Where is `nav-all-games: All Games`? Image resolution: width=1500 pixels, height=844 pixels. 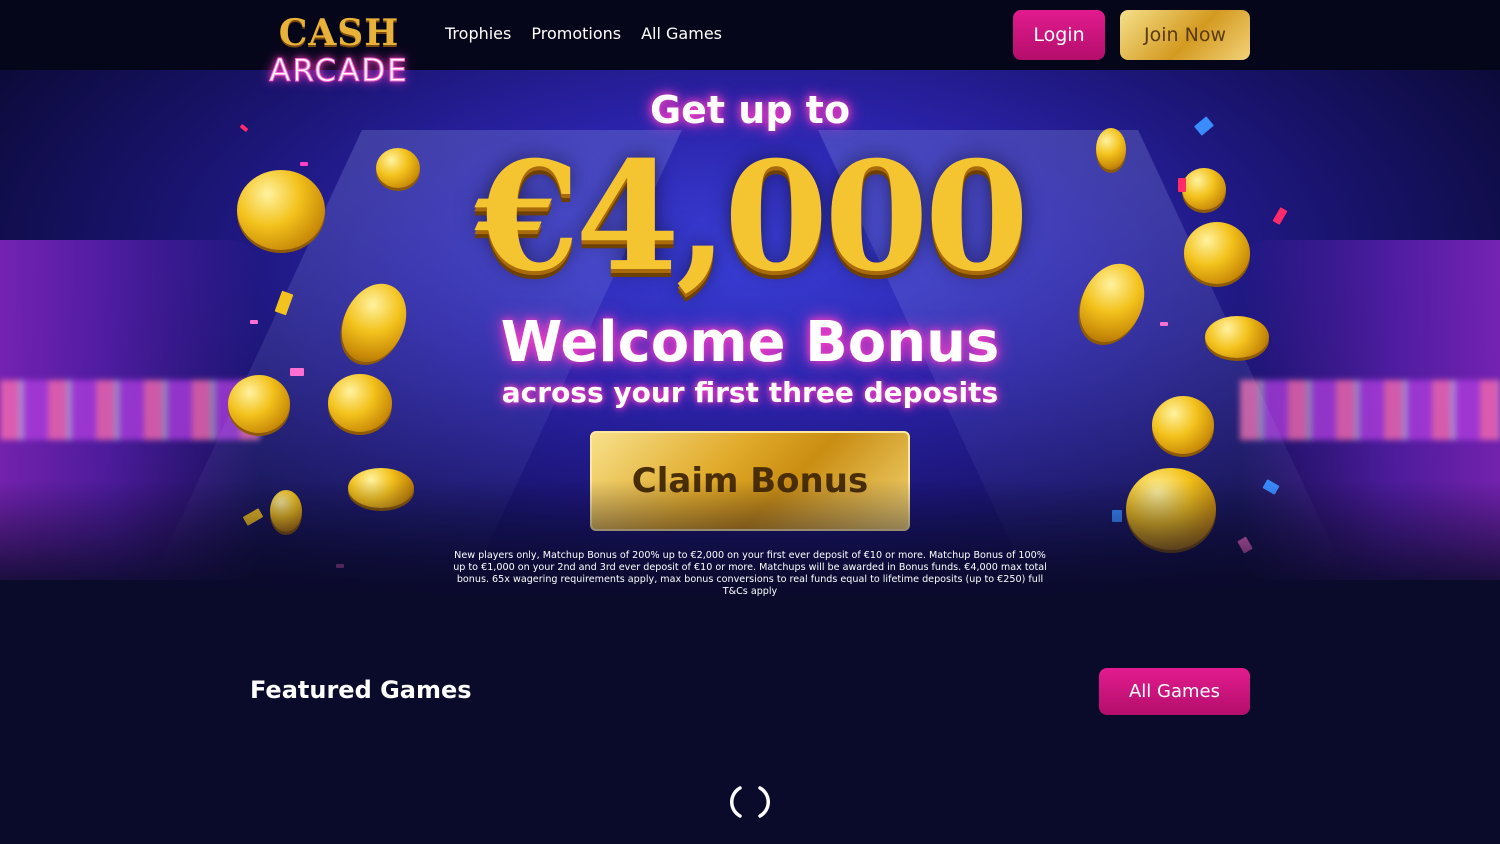
nav-all-games: All Games is located at coordinates (681, 33).